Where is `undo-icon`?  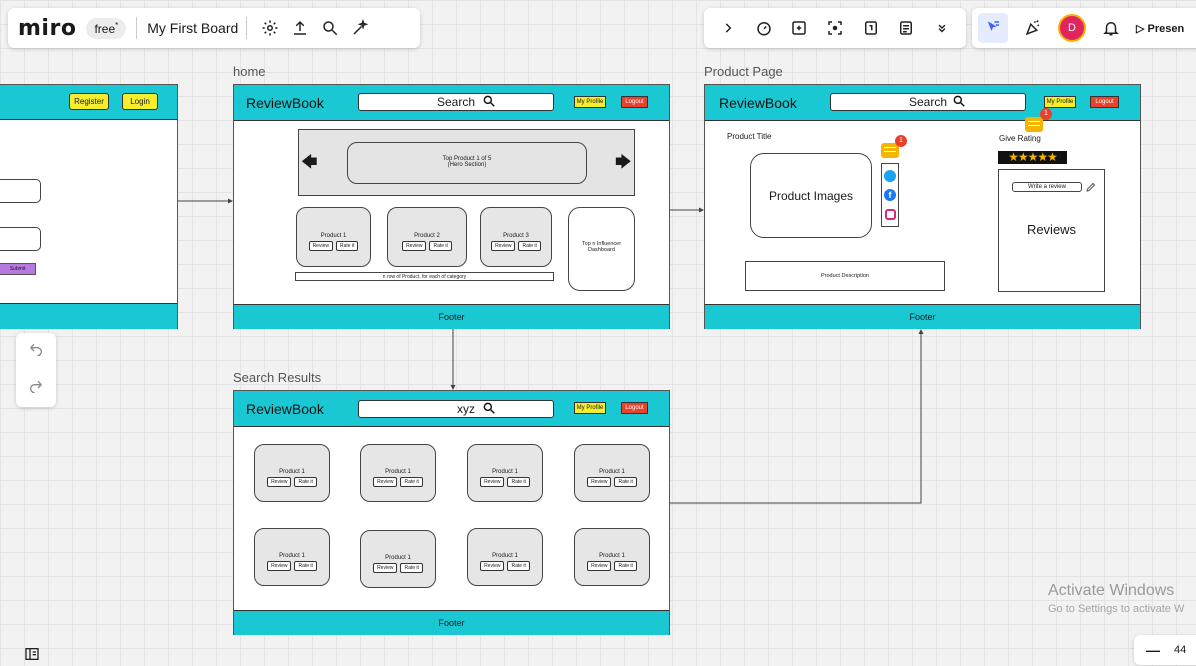
undo-icon is located at coordinates (36, 351).